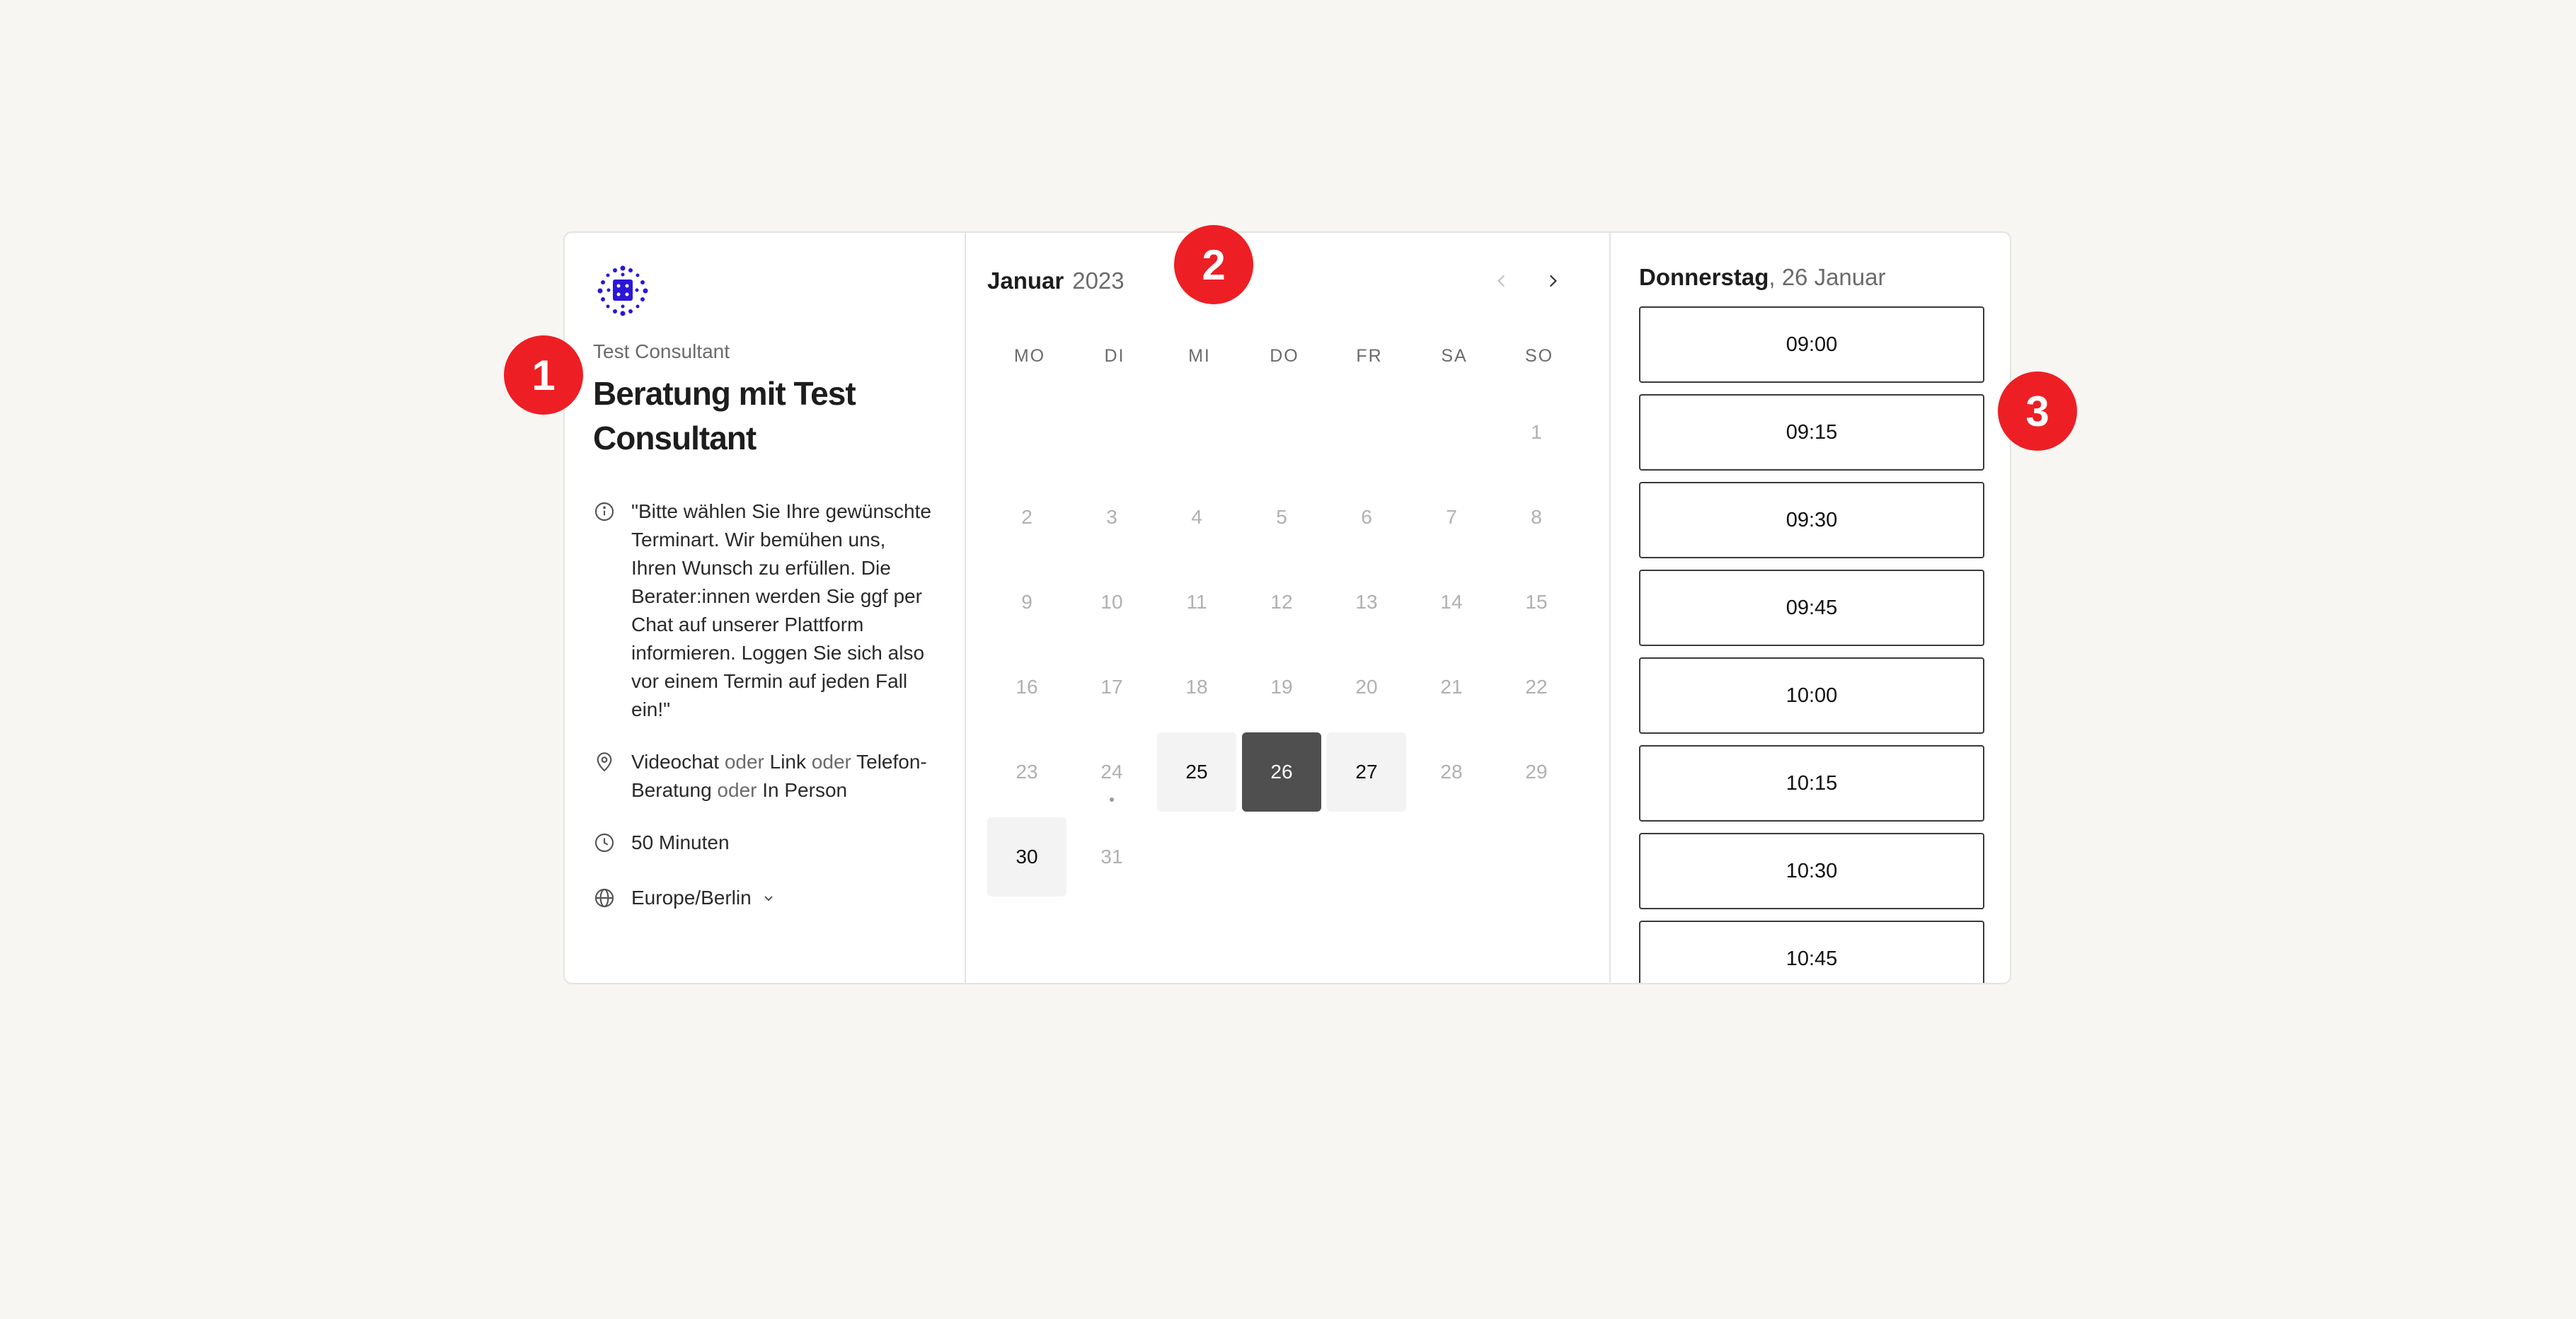 Image resolution: width=2576 pixels, height=1319 pixels. What do you see at coordinates (1098, 280) in the screenshot?
I see `calendar-year: 2023` at bounding box center [1098, 280].